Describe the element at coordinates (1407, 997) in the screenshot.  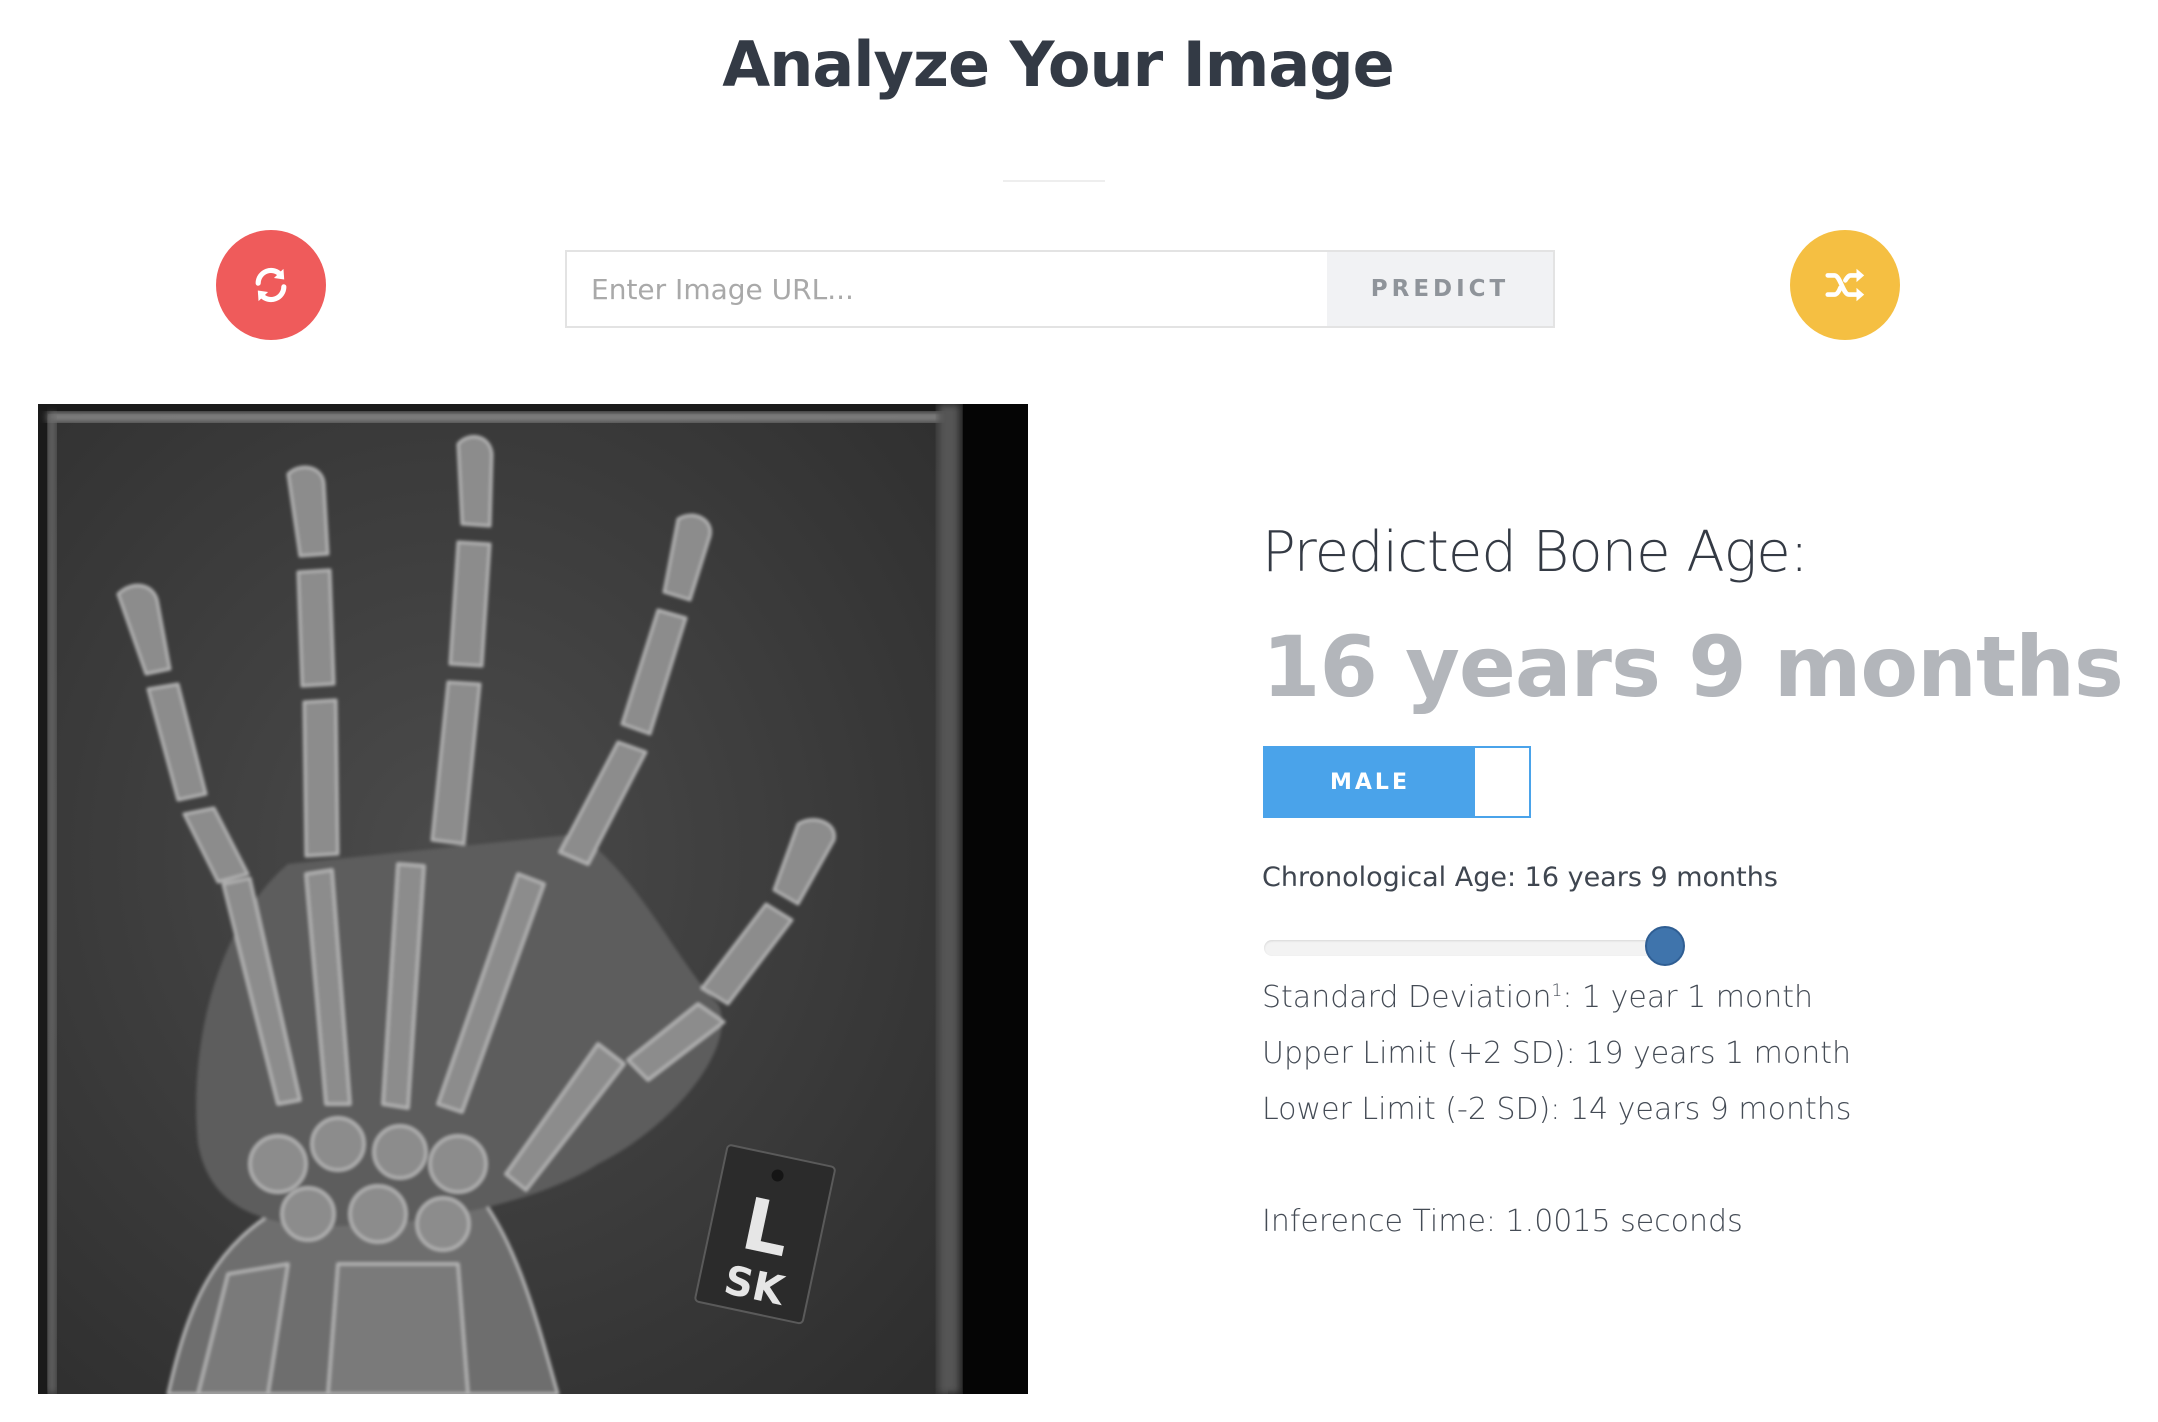
I see `standard-deviation-label: Standard Deviation` at that location.